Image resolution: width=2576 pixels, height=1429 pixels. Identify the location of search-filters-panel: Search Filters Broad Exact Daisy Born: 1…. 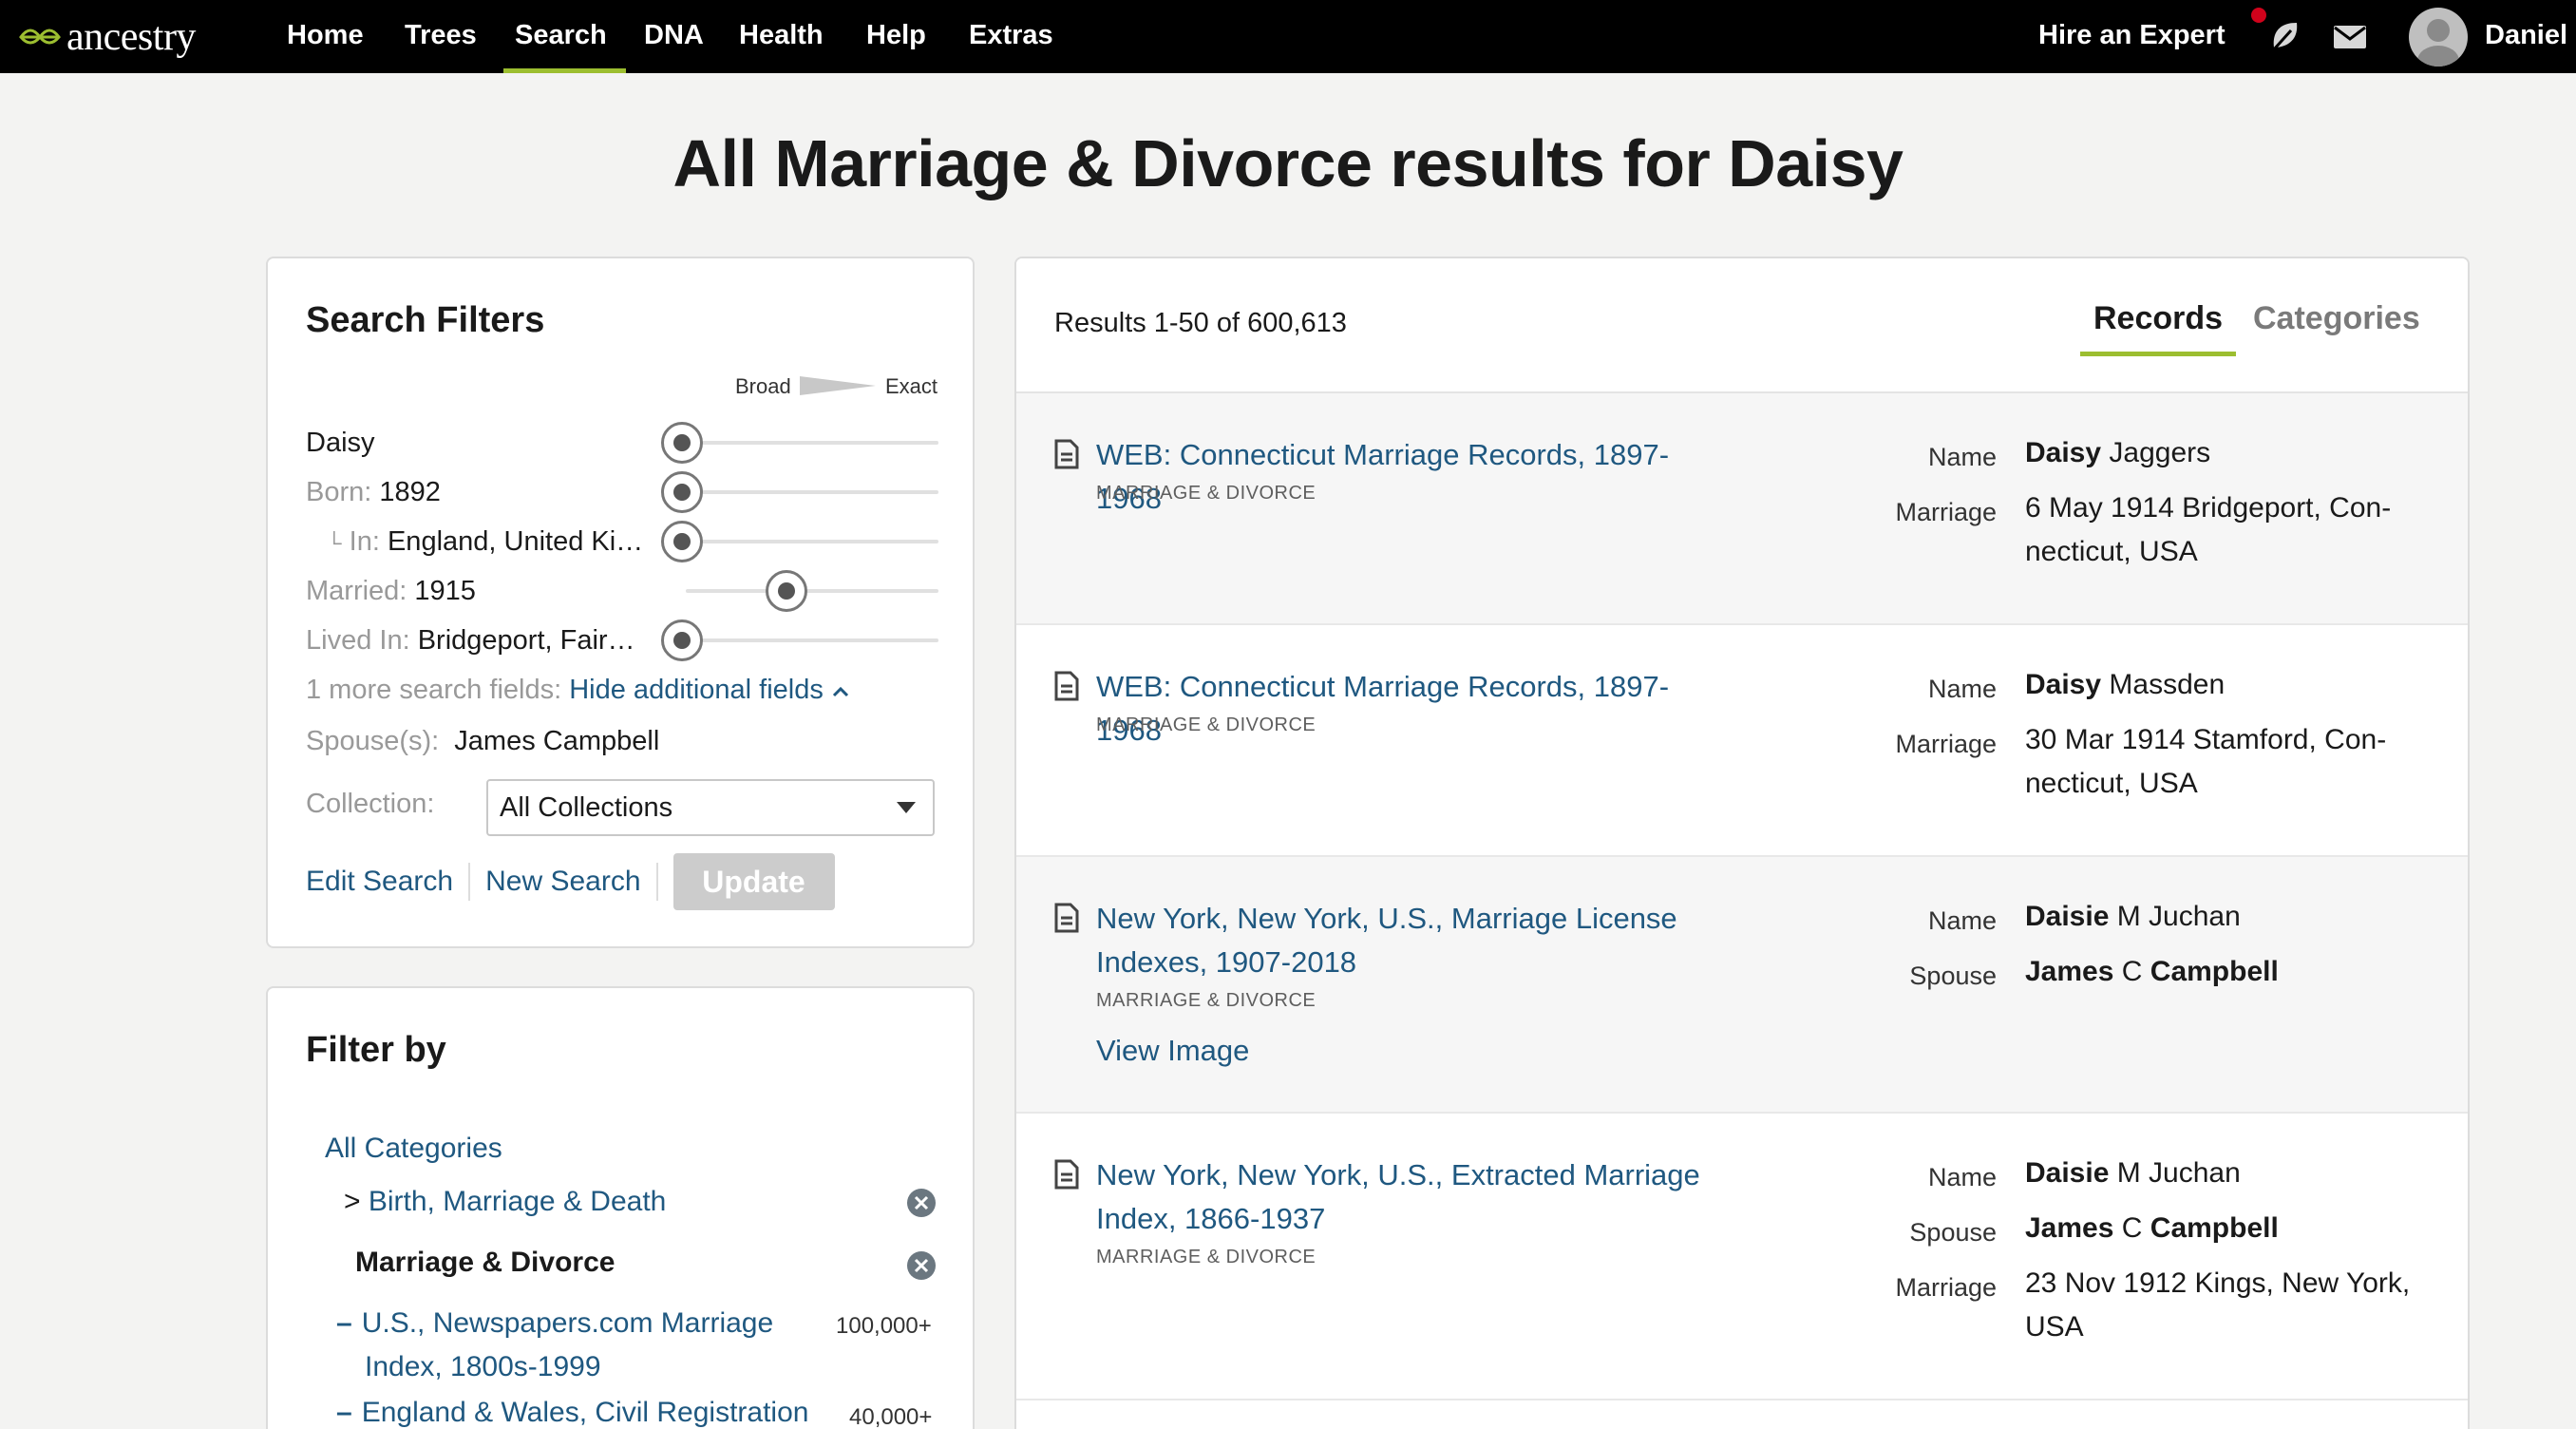
(620, 602).